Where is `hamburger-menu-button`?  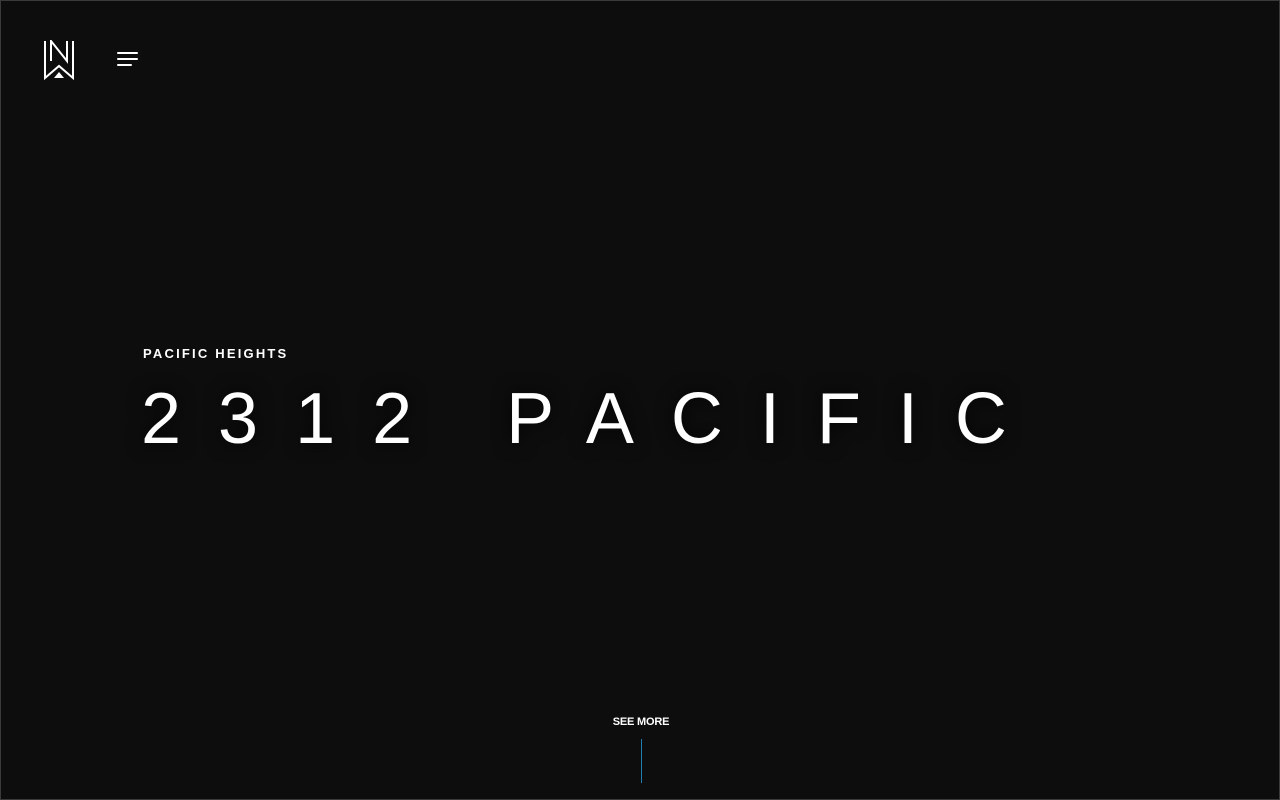 hamburger-menu-button is located at coordinates (128, 60).